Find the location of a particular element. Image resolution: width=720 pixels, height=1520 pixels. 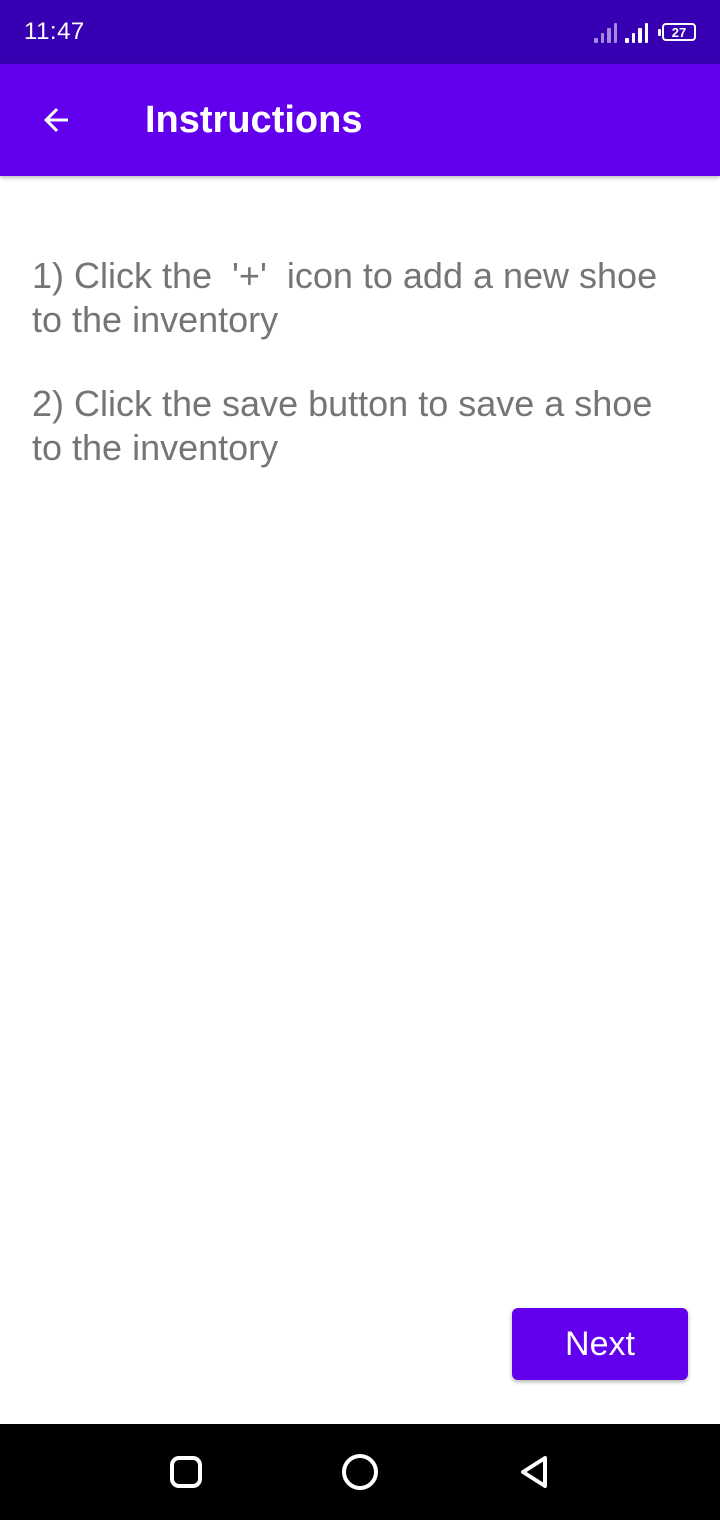

arrow-back-icon is located at coordinates (56, 120).